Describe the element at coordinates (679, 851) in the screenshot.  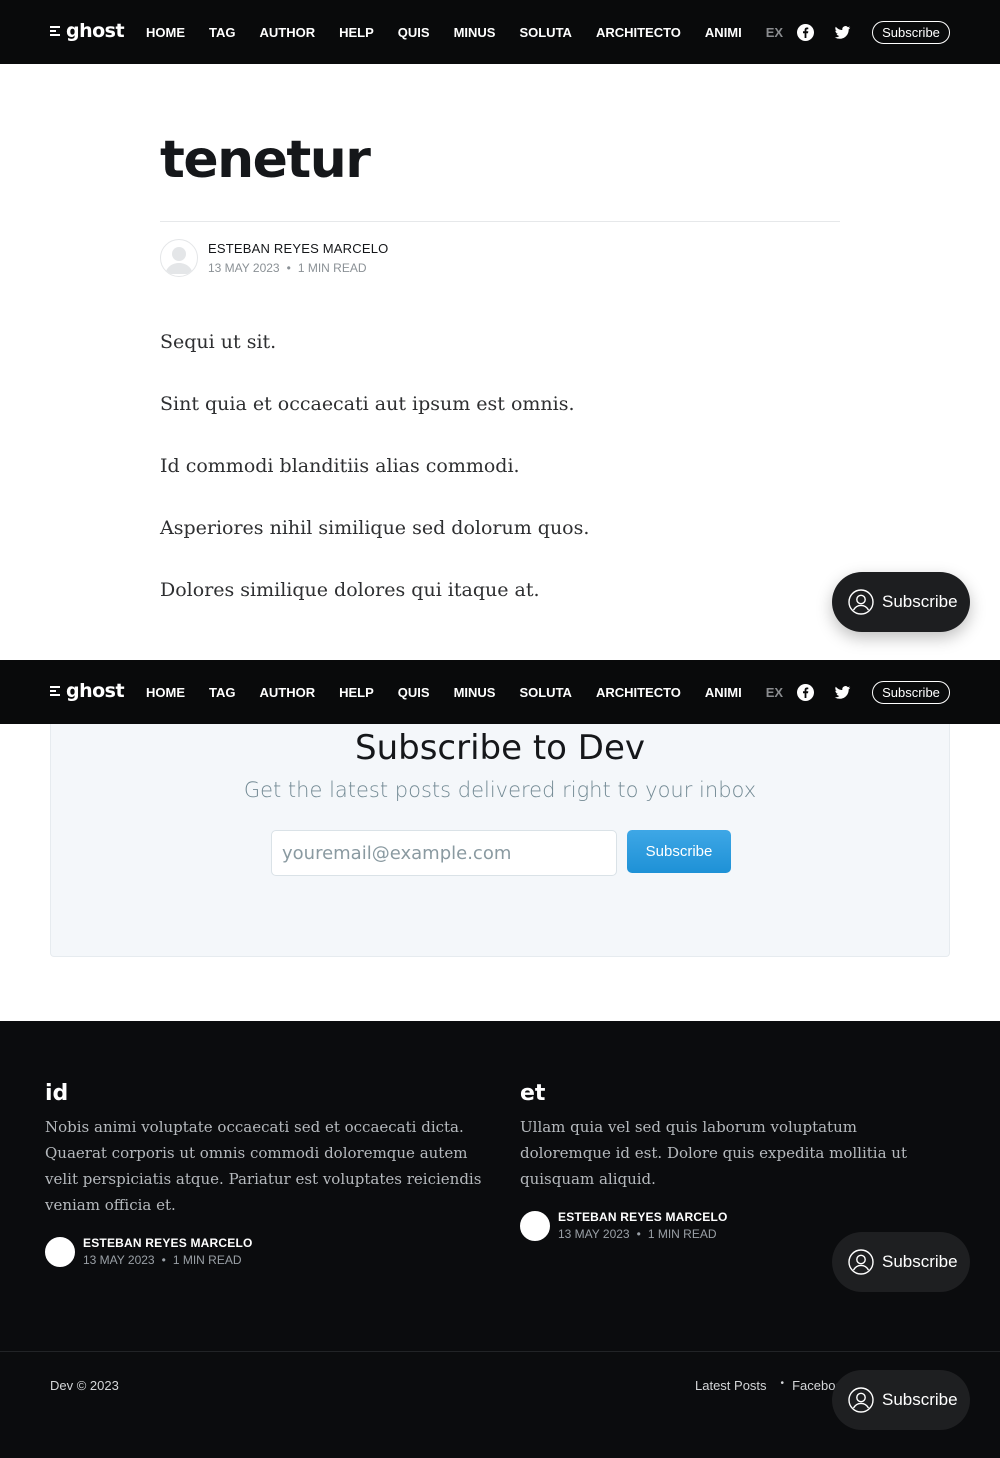
I see `subscribe-submit-button: Subscribe` at that location.